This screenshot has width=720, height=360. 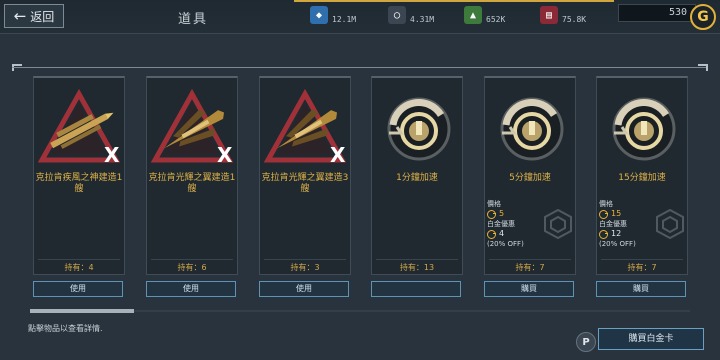 What do you see at coordinates (192, 267) in the screenshot?
I see `item-owned-count: 持有：6` at bounding box center [192, 267].